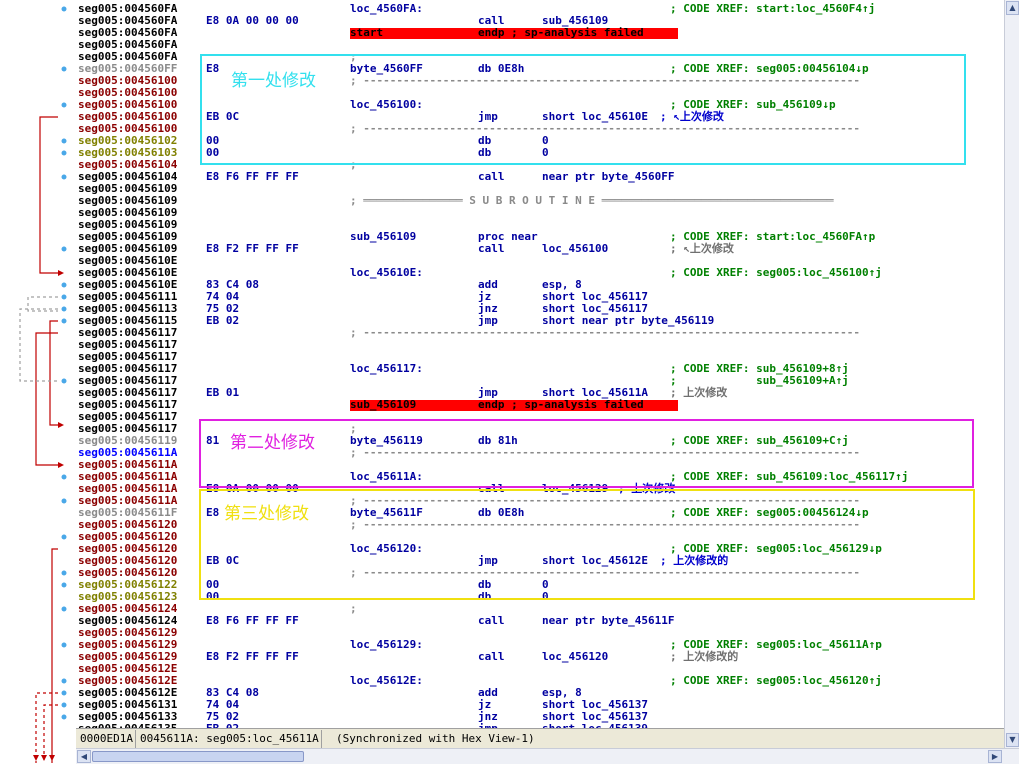  Describe the element at coordinates (608, 176) in the screenshot. I see `operand: near ptr byte_4560FF` at that location.